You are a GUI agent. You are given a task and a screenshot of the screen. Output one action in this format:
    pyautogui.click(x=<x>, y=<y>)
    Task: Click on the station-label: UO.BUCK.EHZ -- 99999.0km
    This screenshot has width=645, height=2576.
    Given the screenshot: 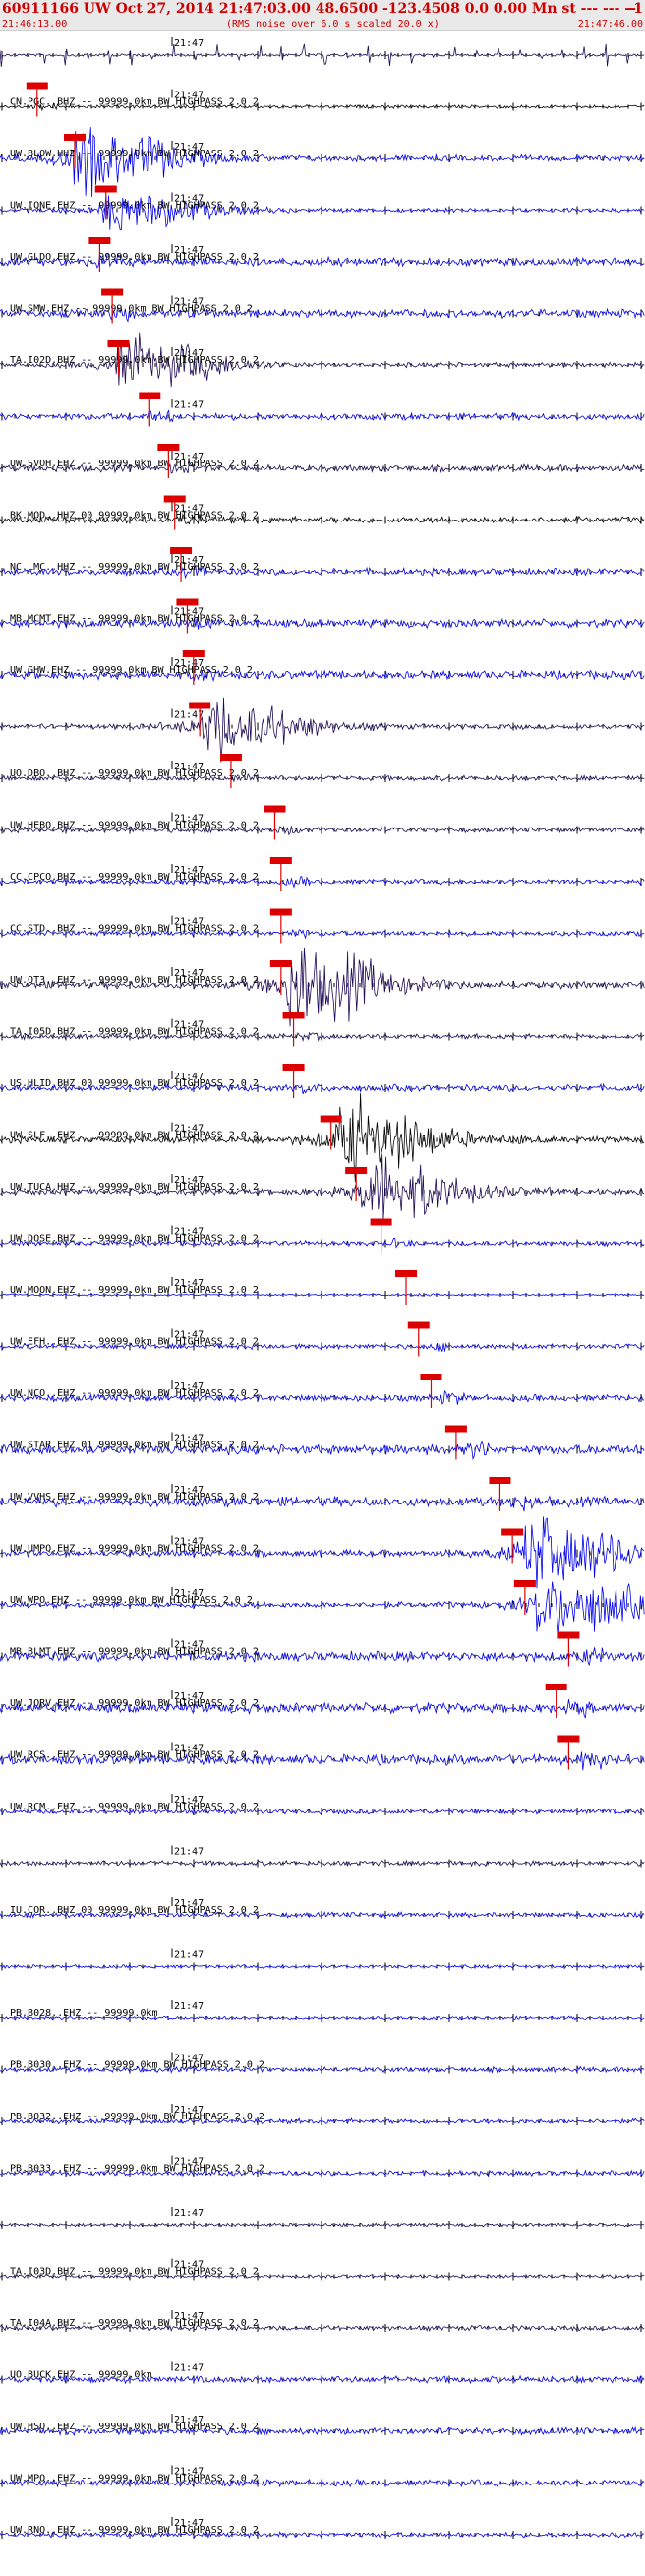 What is the action you would take?
    pyautogui.click(x=81, y=2375)
    